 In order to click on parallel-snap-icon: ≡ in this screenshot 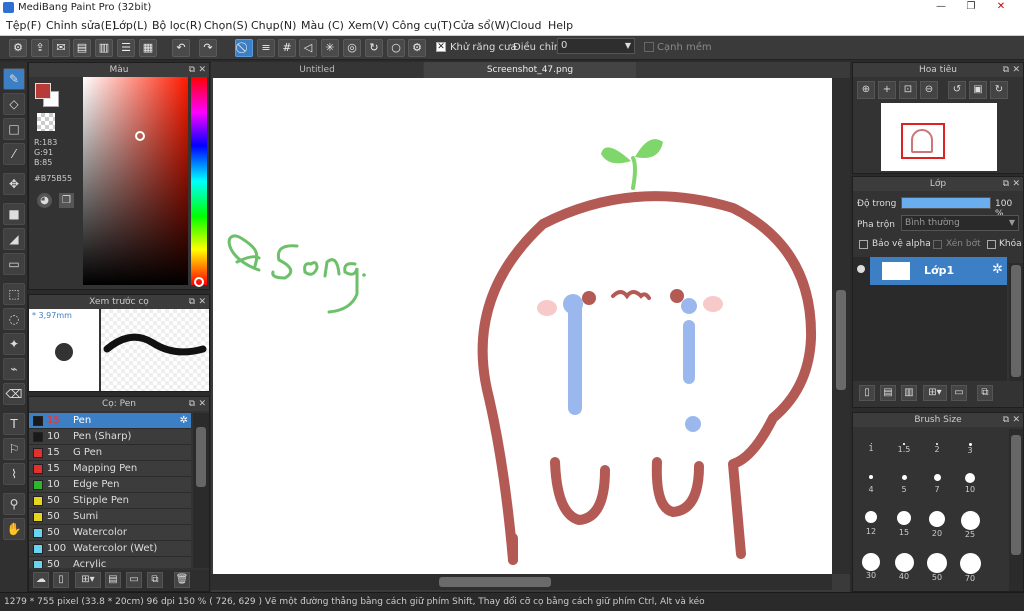, I will do `click(266, 48)`.